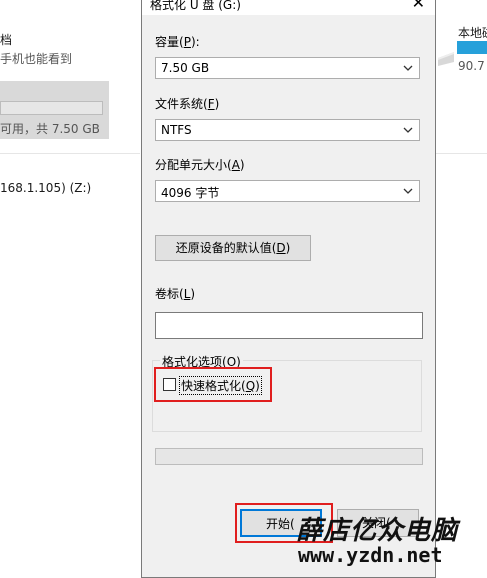 Image resolution: width=487 pixels, height=578 pixels. Describe the element at coordinates (287, 191) in the screenshot. I see `allocation-select: 4096 字节` at that location.